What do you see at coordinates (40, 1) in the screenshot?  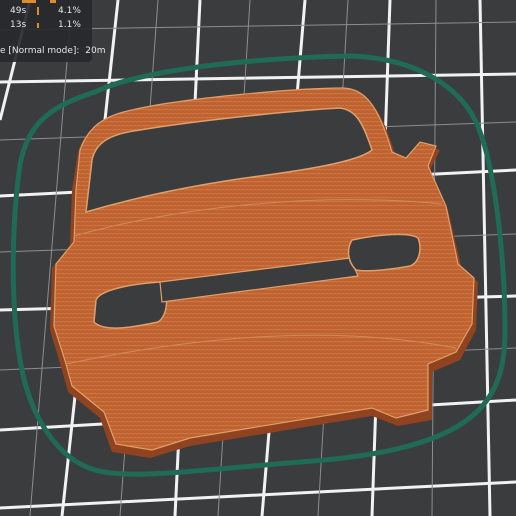 I see `legend-top-bar` at bounding box center [40, 1].